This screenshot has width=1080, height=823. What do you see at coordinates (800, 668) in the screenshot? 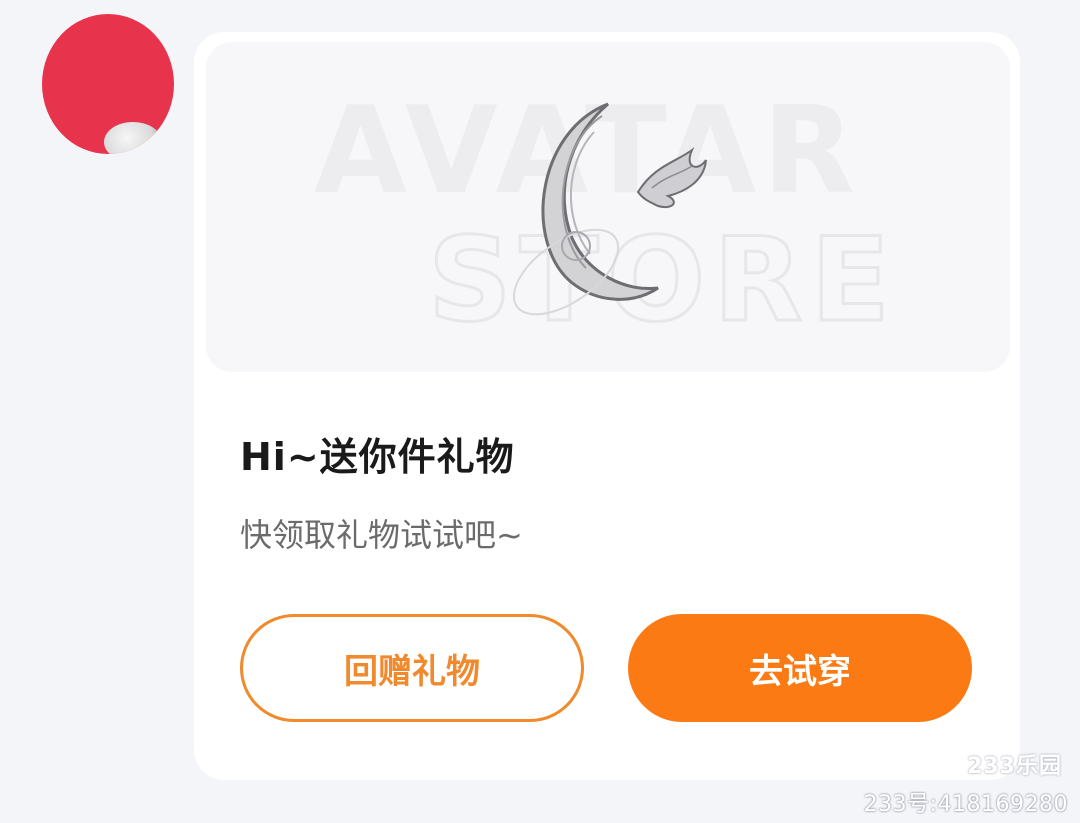
I see `try-on-button: 去试穿` at bounding box center [800, 668].